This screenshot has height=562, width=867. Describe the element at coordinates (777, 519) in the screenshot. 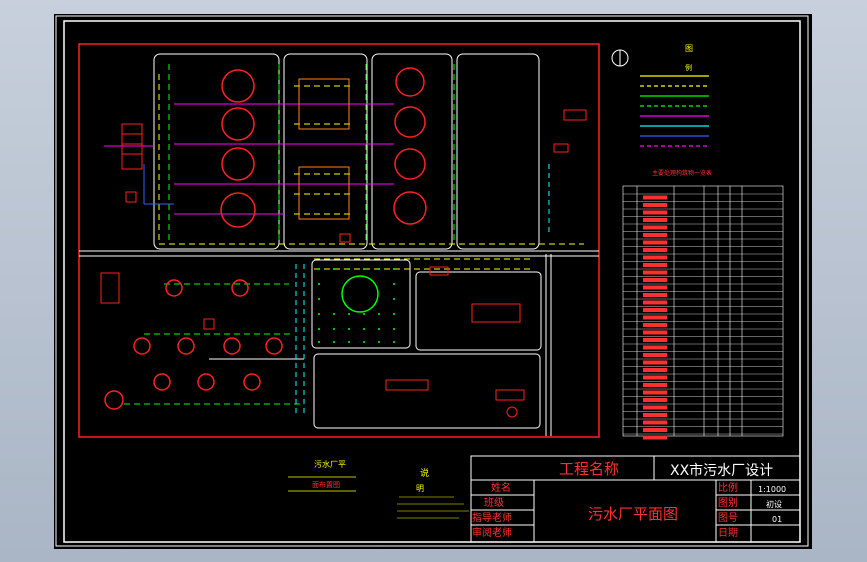

I see `number-value: 01` at that location.